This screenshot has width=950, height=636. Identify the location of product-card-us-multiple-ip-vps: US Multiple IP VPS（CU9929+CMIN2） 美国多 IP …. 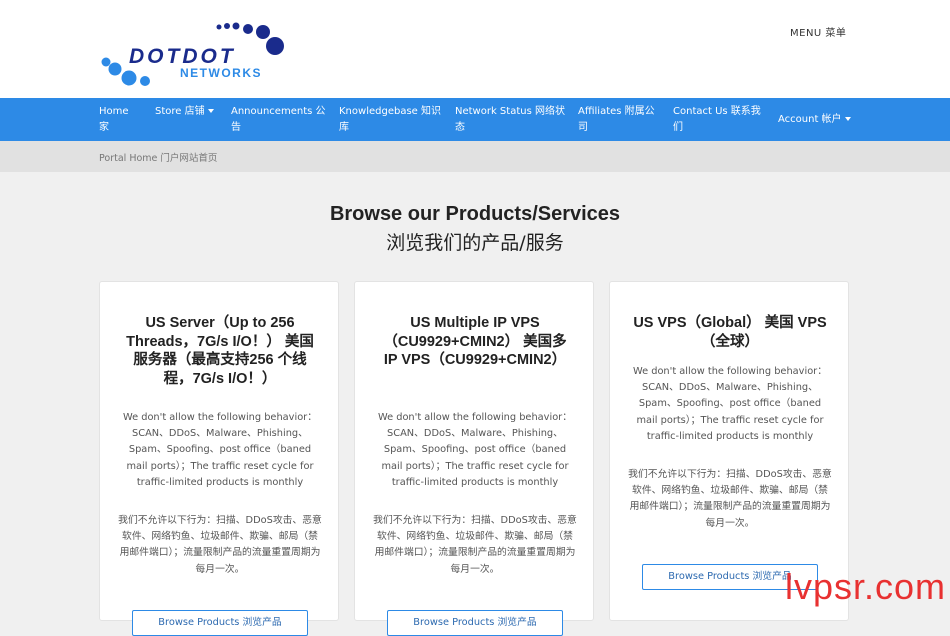
(474, 458).